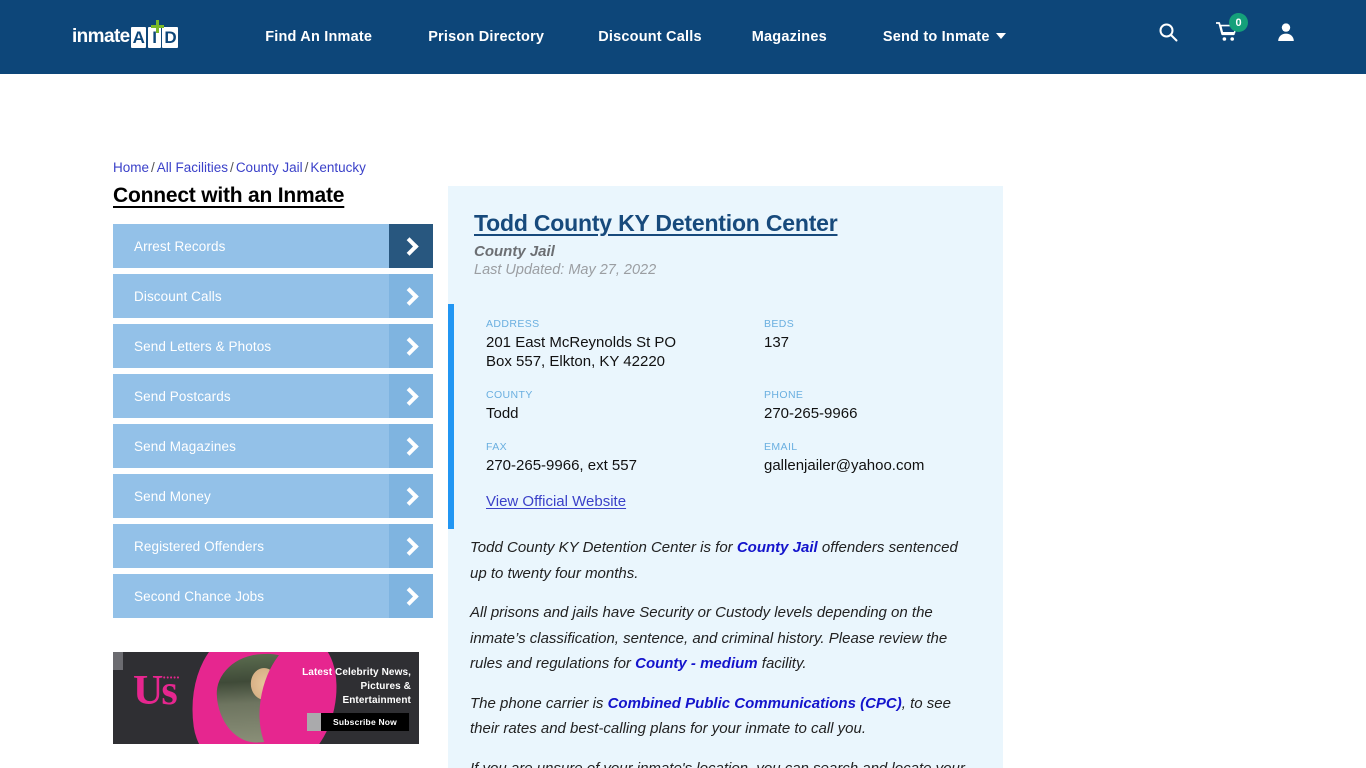 Image resolution: width=1366 pixels, height=768 pixels. I want to click on sidebar-item-send-postcards: Send Postcards, so click(273, 396).